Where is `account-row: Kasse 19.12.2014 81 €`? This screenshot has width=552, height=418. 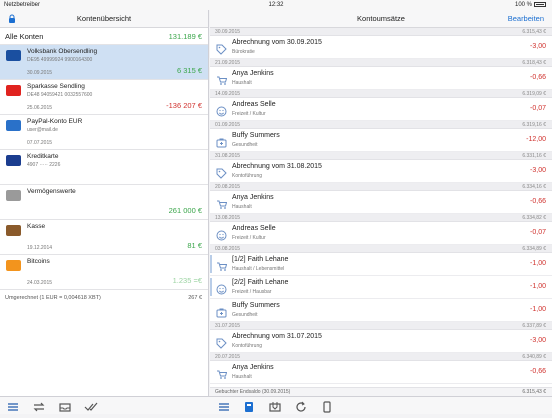 account-row: Kasse 19.12.2014 81 € is located at coordinates (104, 237).